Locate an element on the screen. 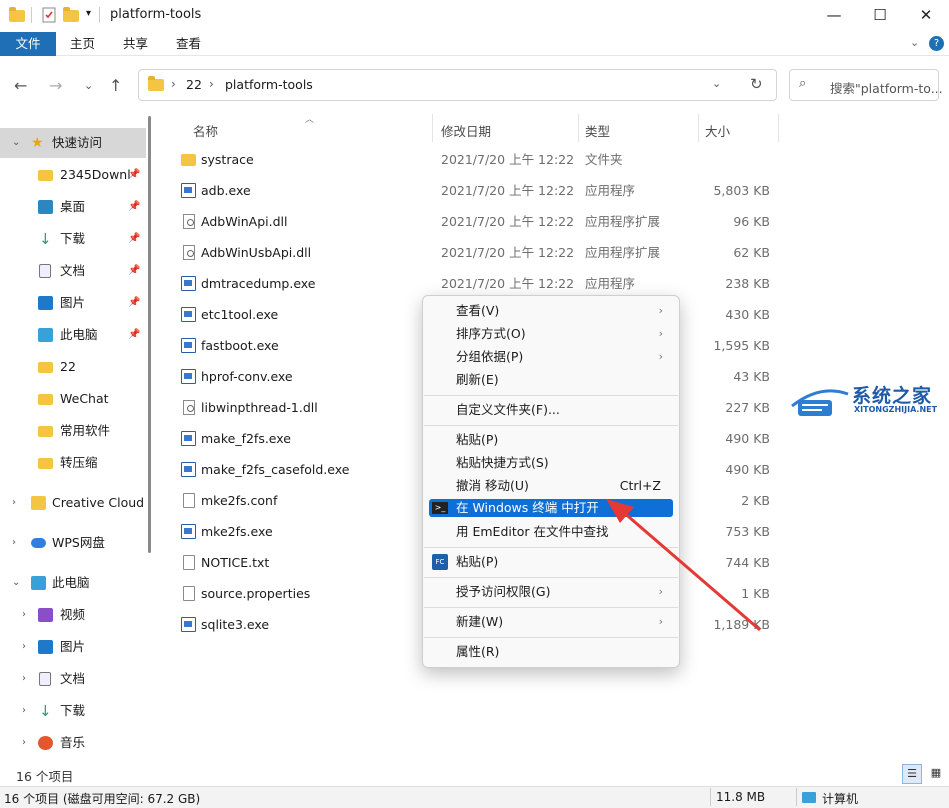 This screenshot has height=808, width=949. sidebar-item-common-software: 常用软件 is located at coordinates (73, 431).